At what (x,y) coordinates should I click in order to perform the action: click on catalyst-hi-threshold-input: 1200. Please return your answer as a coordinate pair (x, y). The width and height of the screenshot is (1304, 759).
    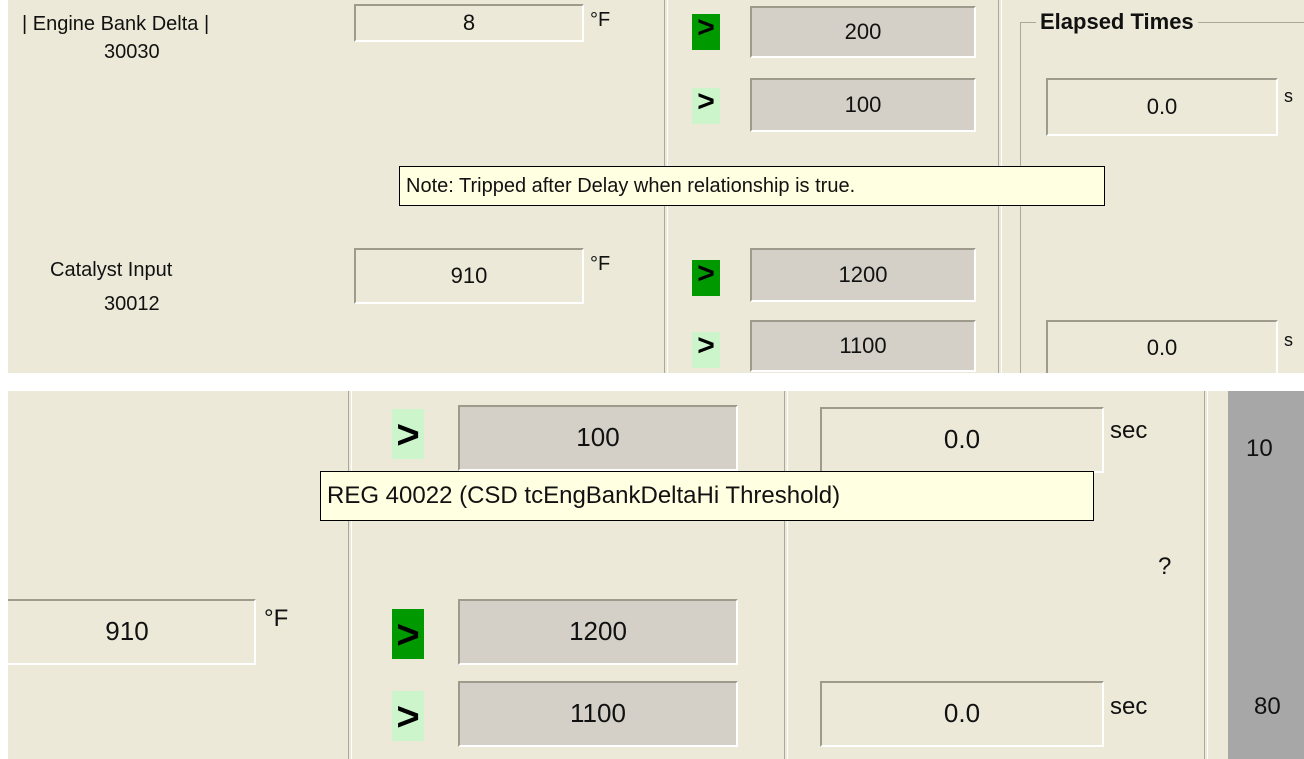
    Looking at the image, I should click on (863, 275).